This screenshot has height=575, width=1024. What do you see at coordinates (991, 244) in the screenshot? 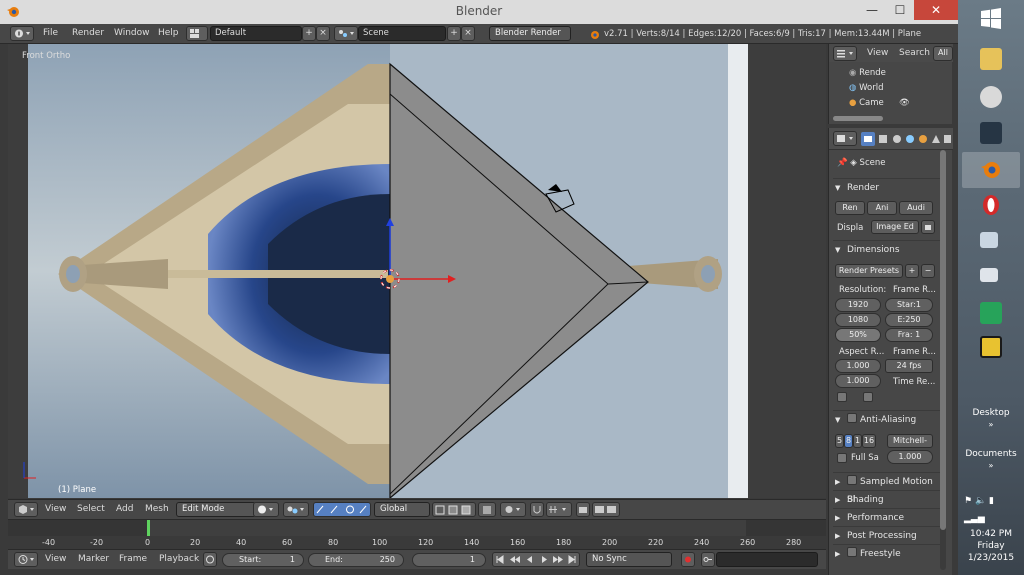
I see `photos-taskbar-button` at bounding box center [991, 244].